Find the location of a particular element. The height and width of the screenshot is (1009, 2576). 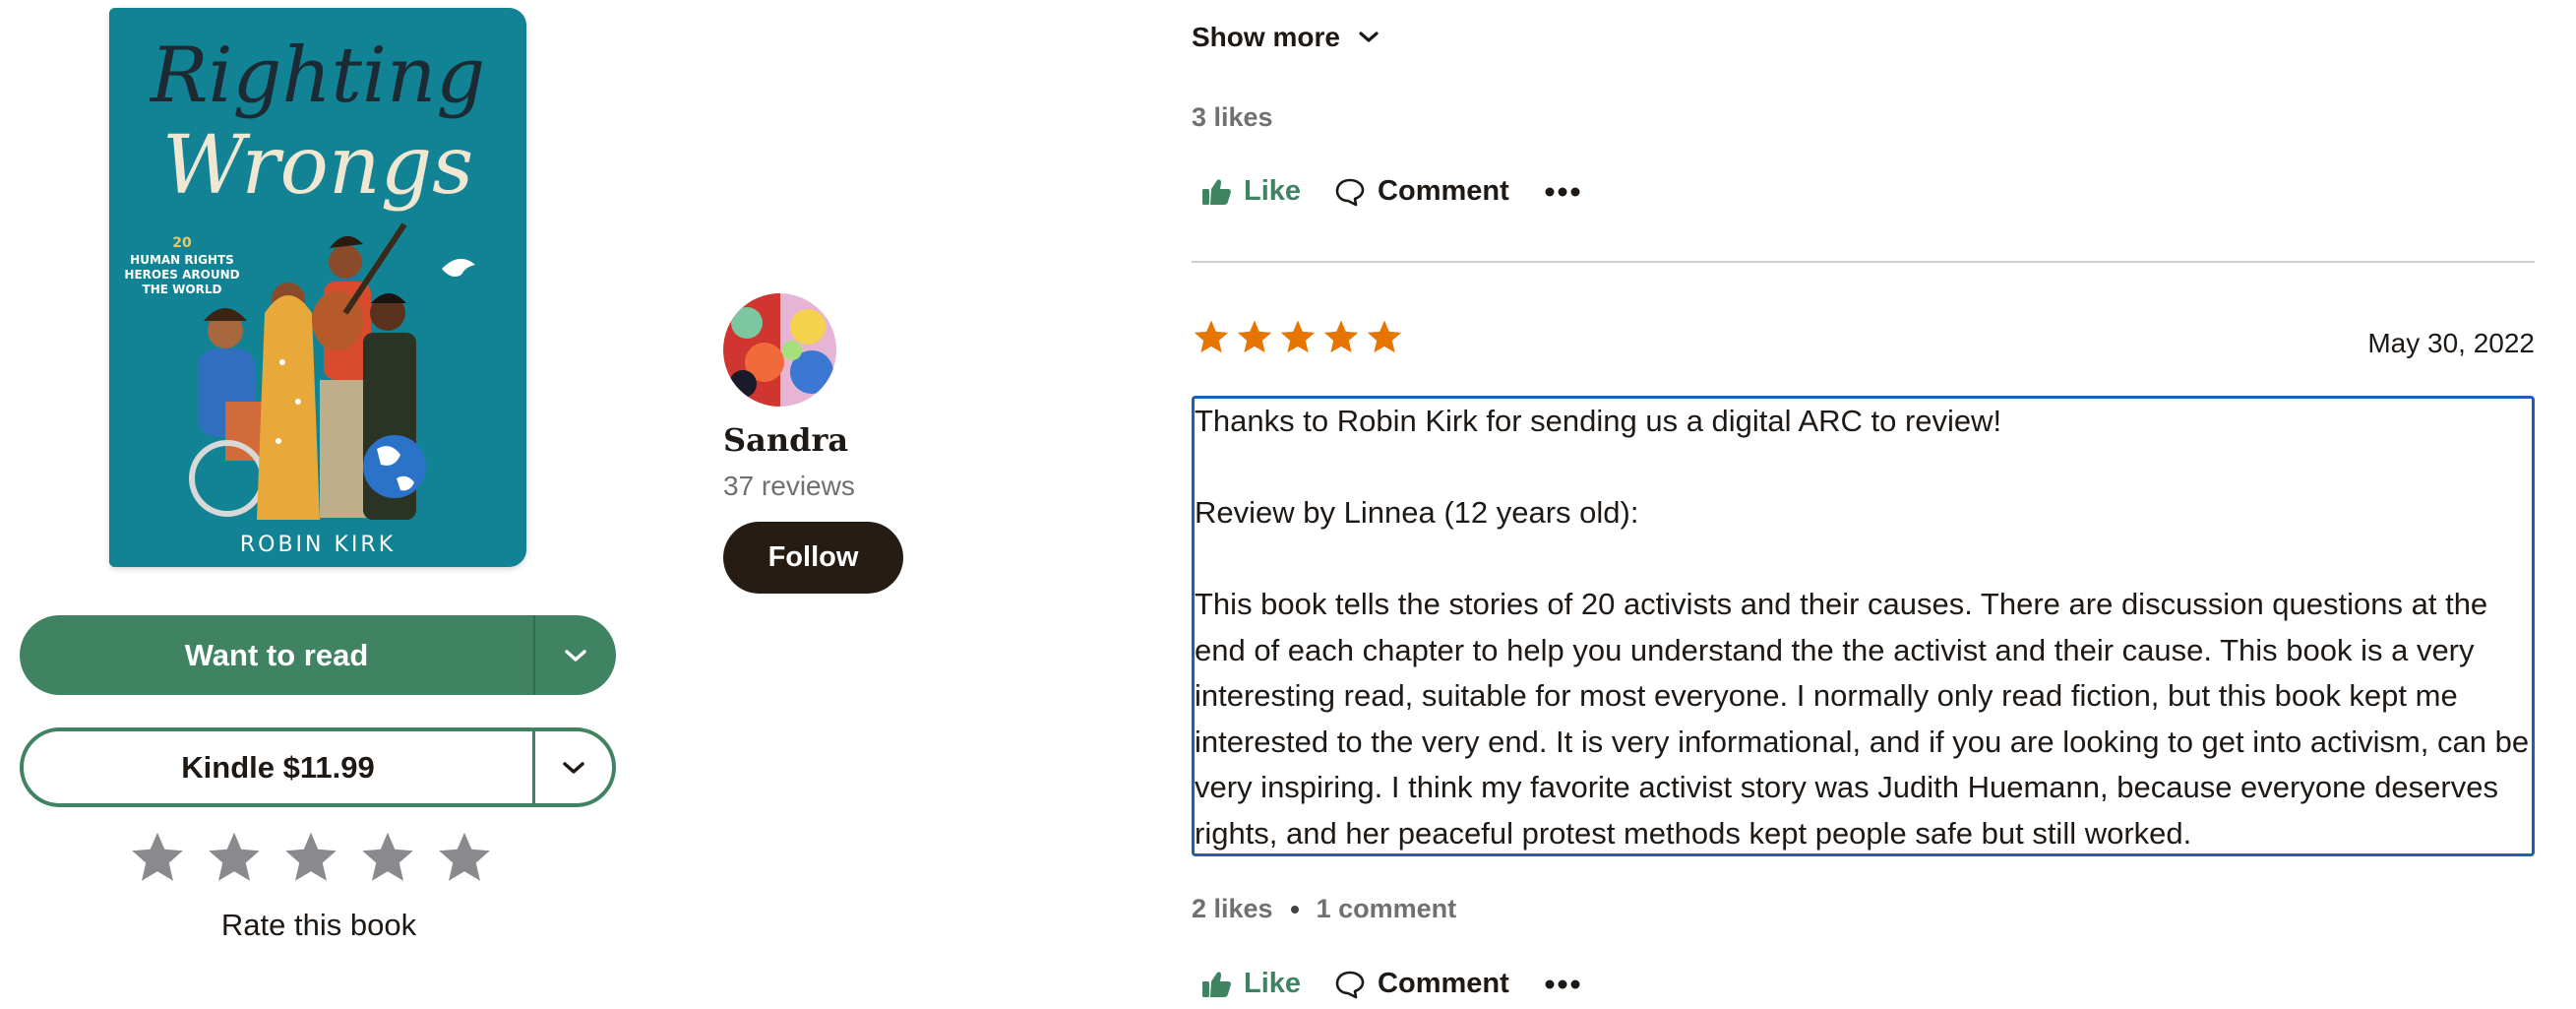

review-paragraph: Review by Linnea (12 years old): is located at coordinates (1417, 512).